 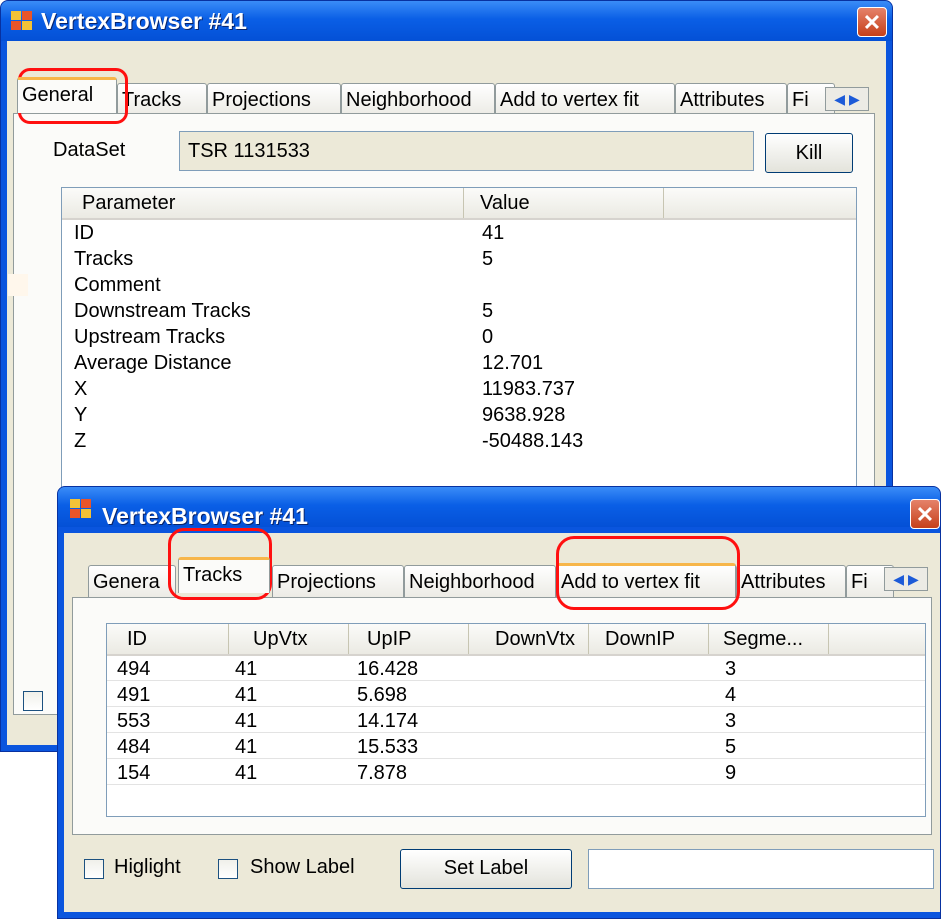 I want to click on cell-value: 0, so click(x=488, y=337).